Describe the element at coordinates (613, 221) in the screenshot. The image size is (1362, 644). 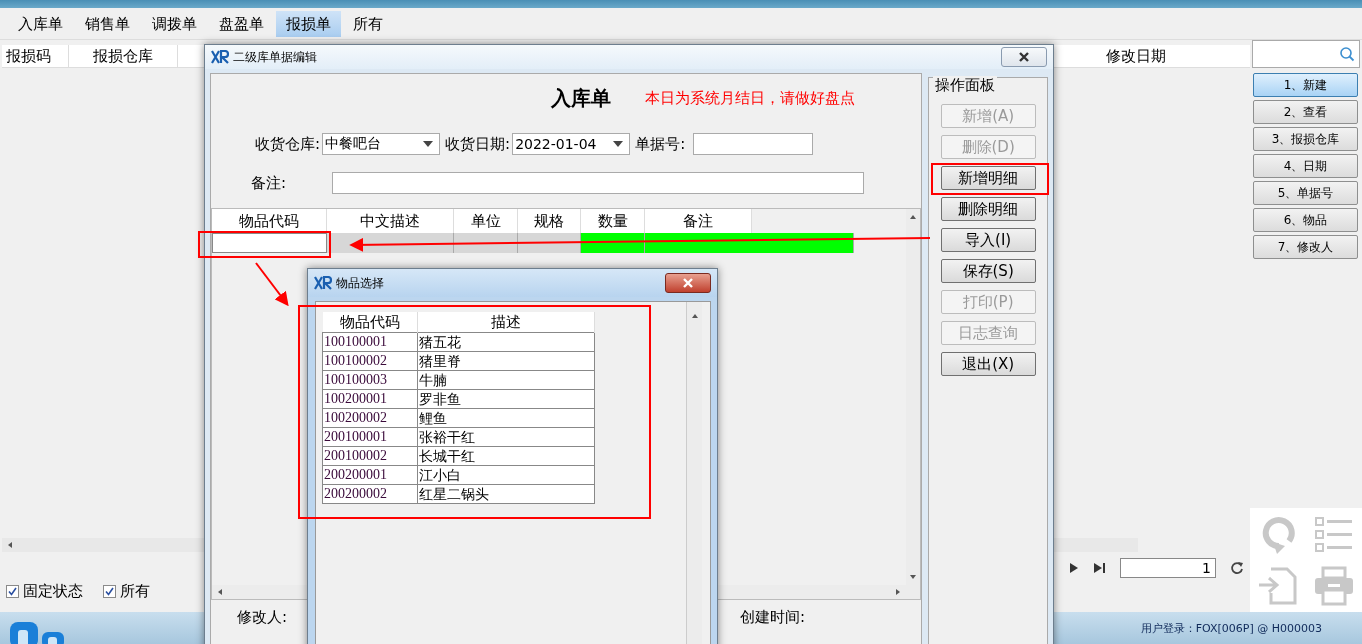
I see `column-header: 数量` at that location.